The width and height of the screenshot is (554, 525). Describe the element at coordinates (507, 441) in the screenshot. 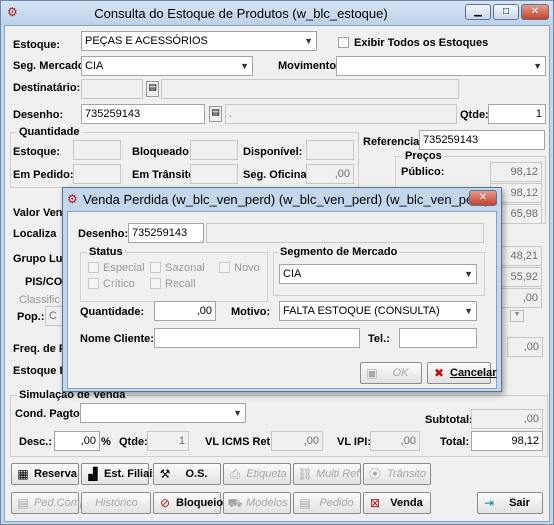

I see `total-field: 98,12` at that location.